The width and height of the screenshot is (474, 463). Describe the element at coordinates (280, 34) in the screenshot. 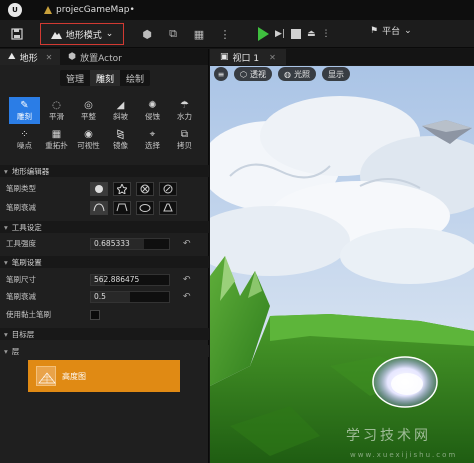

I see `skip-icon: ▶|` at that location.